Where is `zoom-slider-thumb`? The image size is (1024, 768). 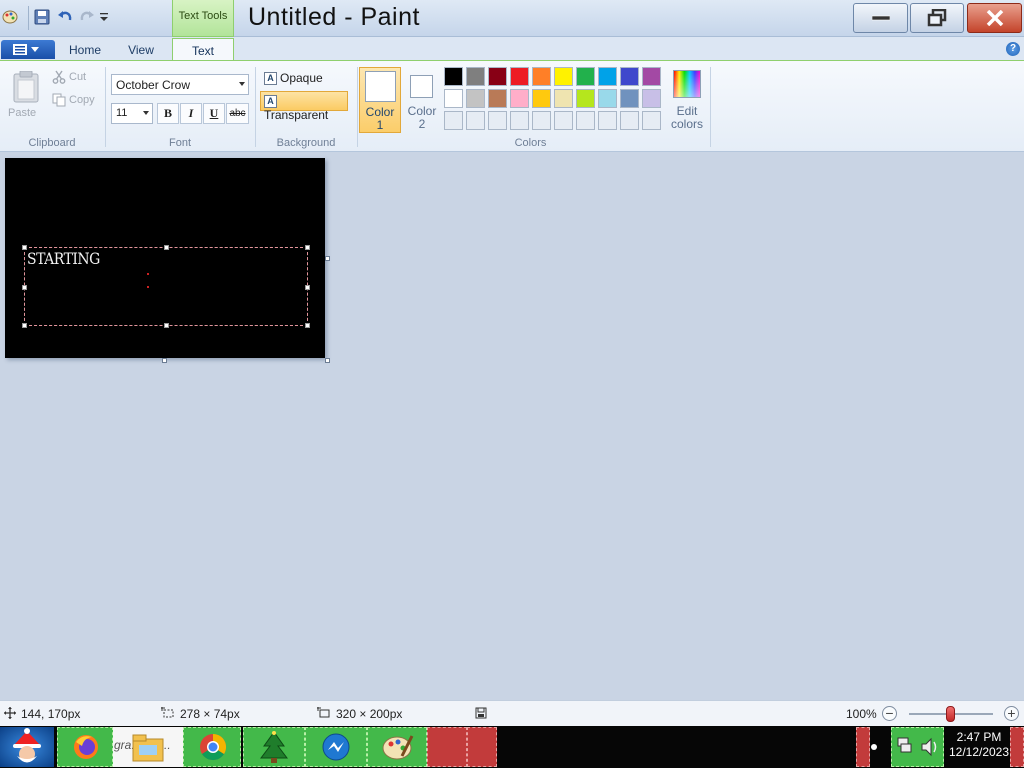
zoom-slider-thumb is located at coordinates (950, 714).